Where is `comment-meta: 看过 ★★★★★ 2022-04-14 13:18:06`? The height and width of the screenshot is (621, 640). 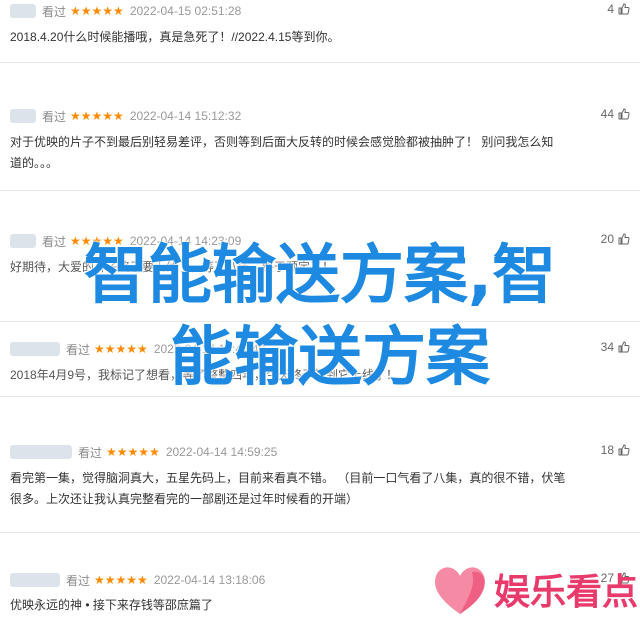 comment-meta: 看过 ★★★★★ 2022-04-14 13:18:06 is located at coordinates (137, 580).